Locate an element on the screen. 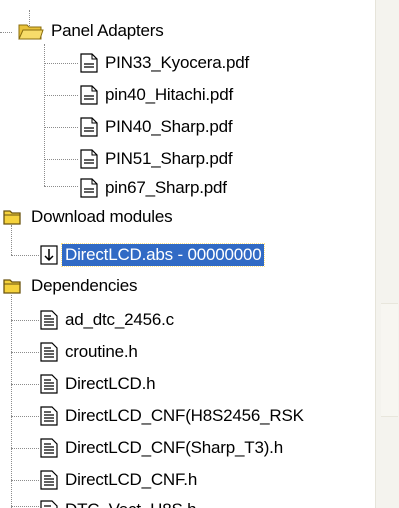 This screenshot has width=399, height=508. tree-item-pdf: PIN51_Sharp.pdf is located at coordinates (157, 159).